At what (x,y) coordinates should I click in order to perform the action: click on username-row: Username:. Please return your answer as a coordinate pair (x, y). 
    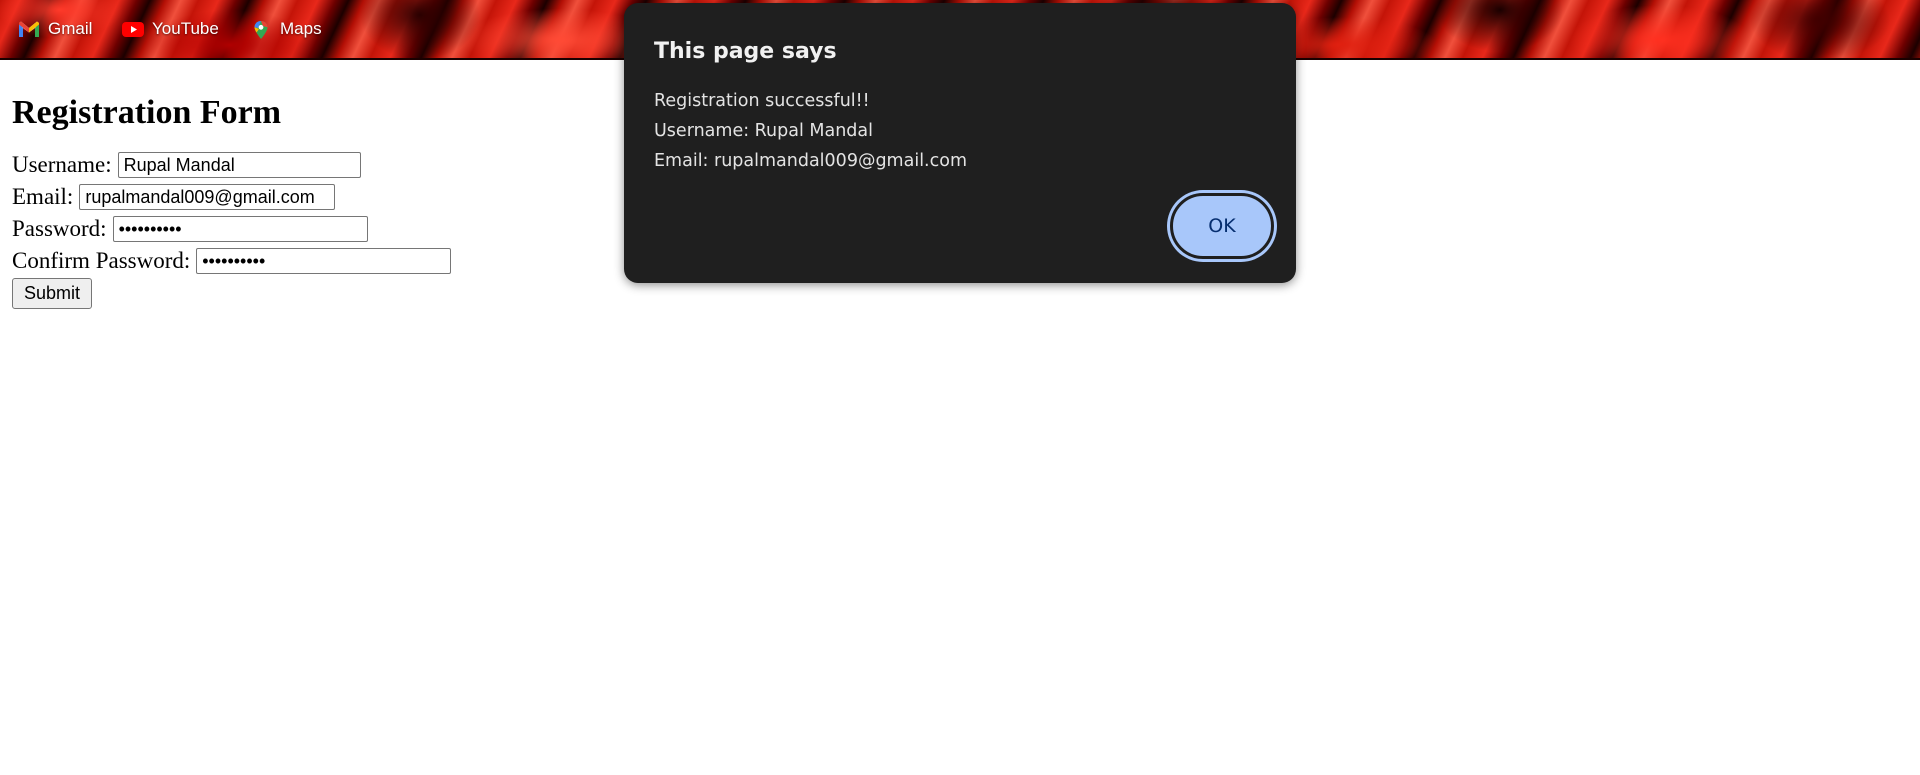
    Looking at the image, I should click on (231, 165).